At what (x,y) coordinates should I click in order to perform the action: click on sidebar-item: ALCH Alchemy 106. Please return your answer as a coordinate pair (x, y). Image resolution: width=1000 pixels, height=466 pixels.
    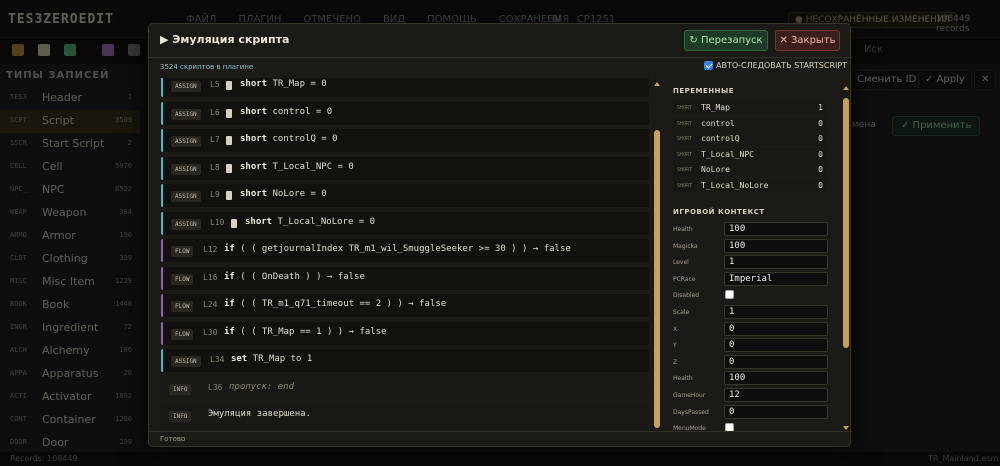
    Looking at the image, I should click on (70, 351).